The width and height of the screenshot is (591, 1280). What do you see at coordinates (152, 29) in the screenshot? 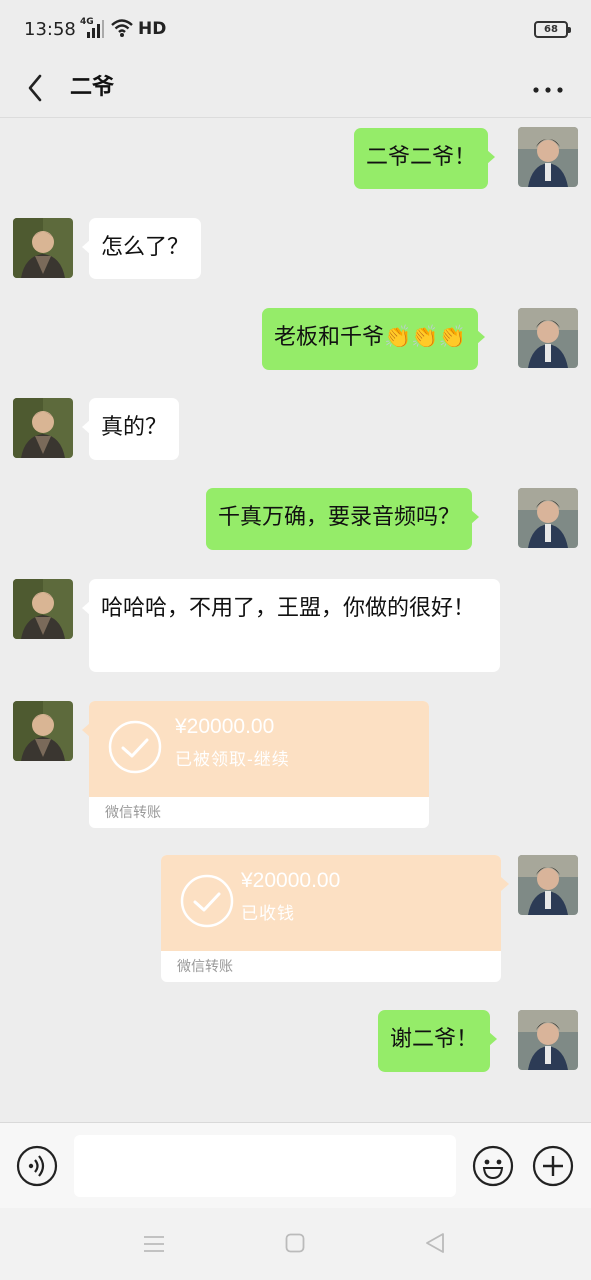
I see `hd-badge: HD` at bounding box center [152, 29].